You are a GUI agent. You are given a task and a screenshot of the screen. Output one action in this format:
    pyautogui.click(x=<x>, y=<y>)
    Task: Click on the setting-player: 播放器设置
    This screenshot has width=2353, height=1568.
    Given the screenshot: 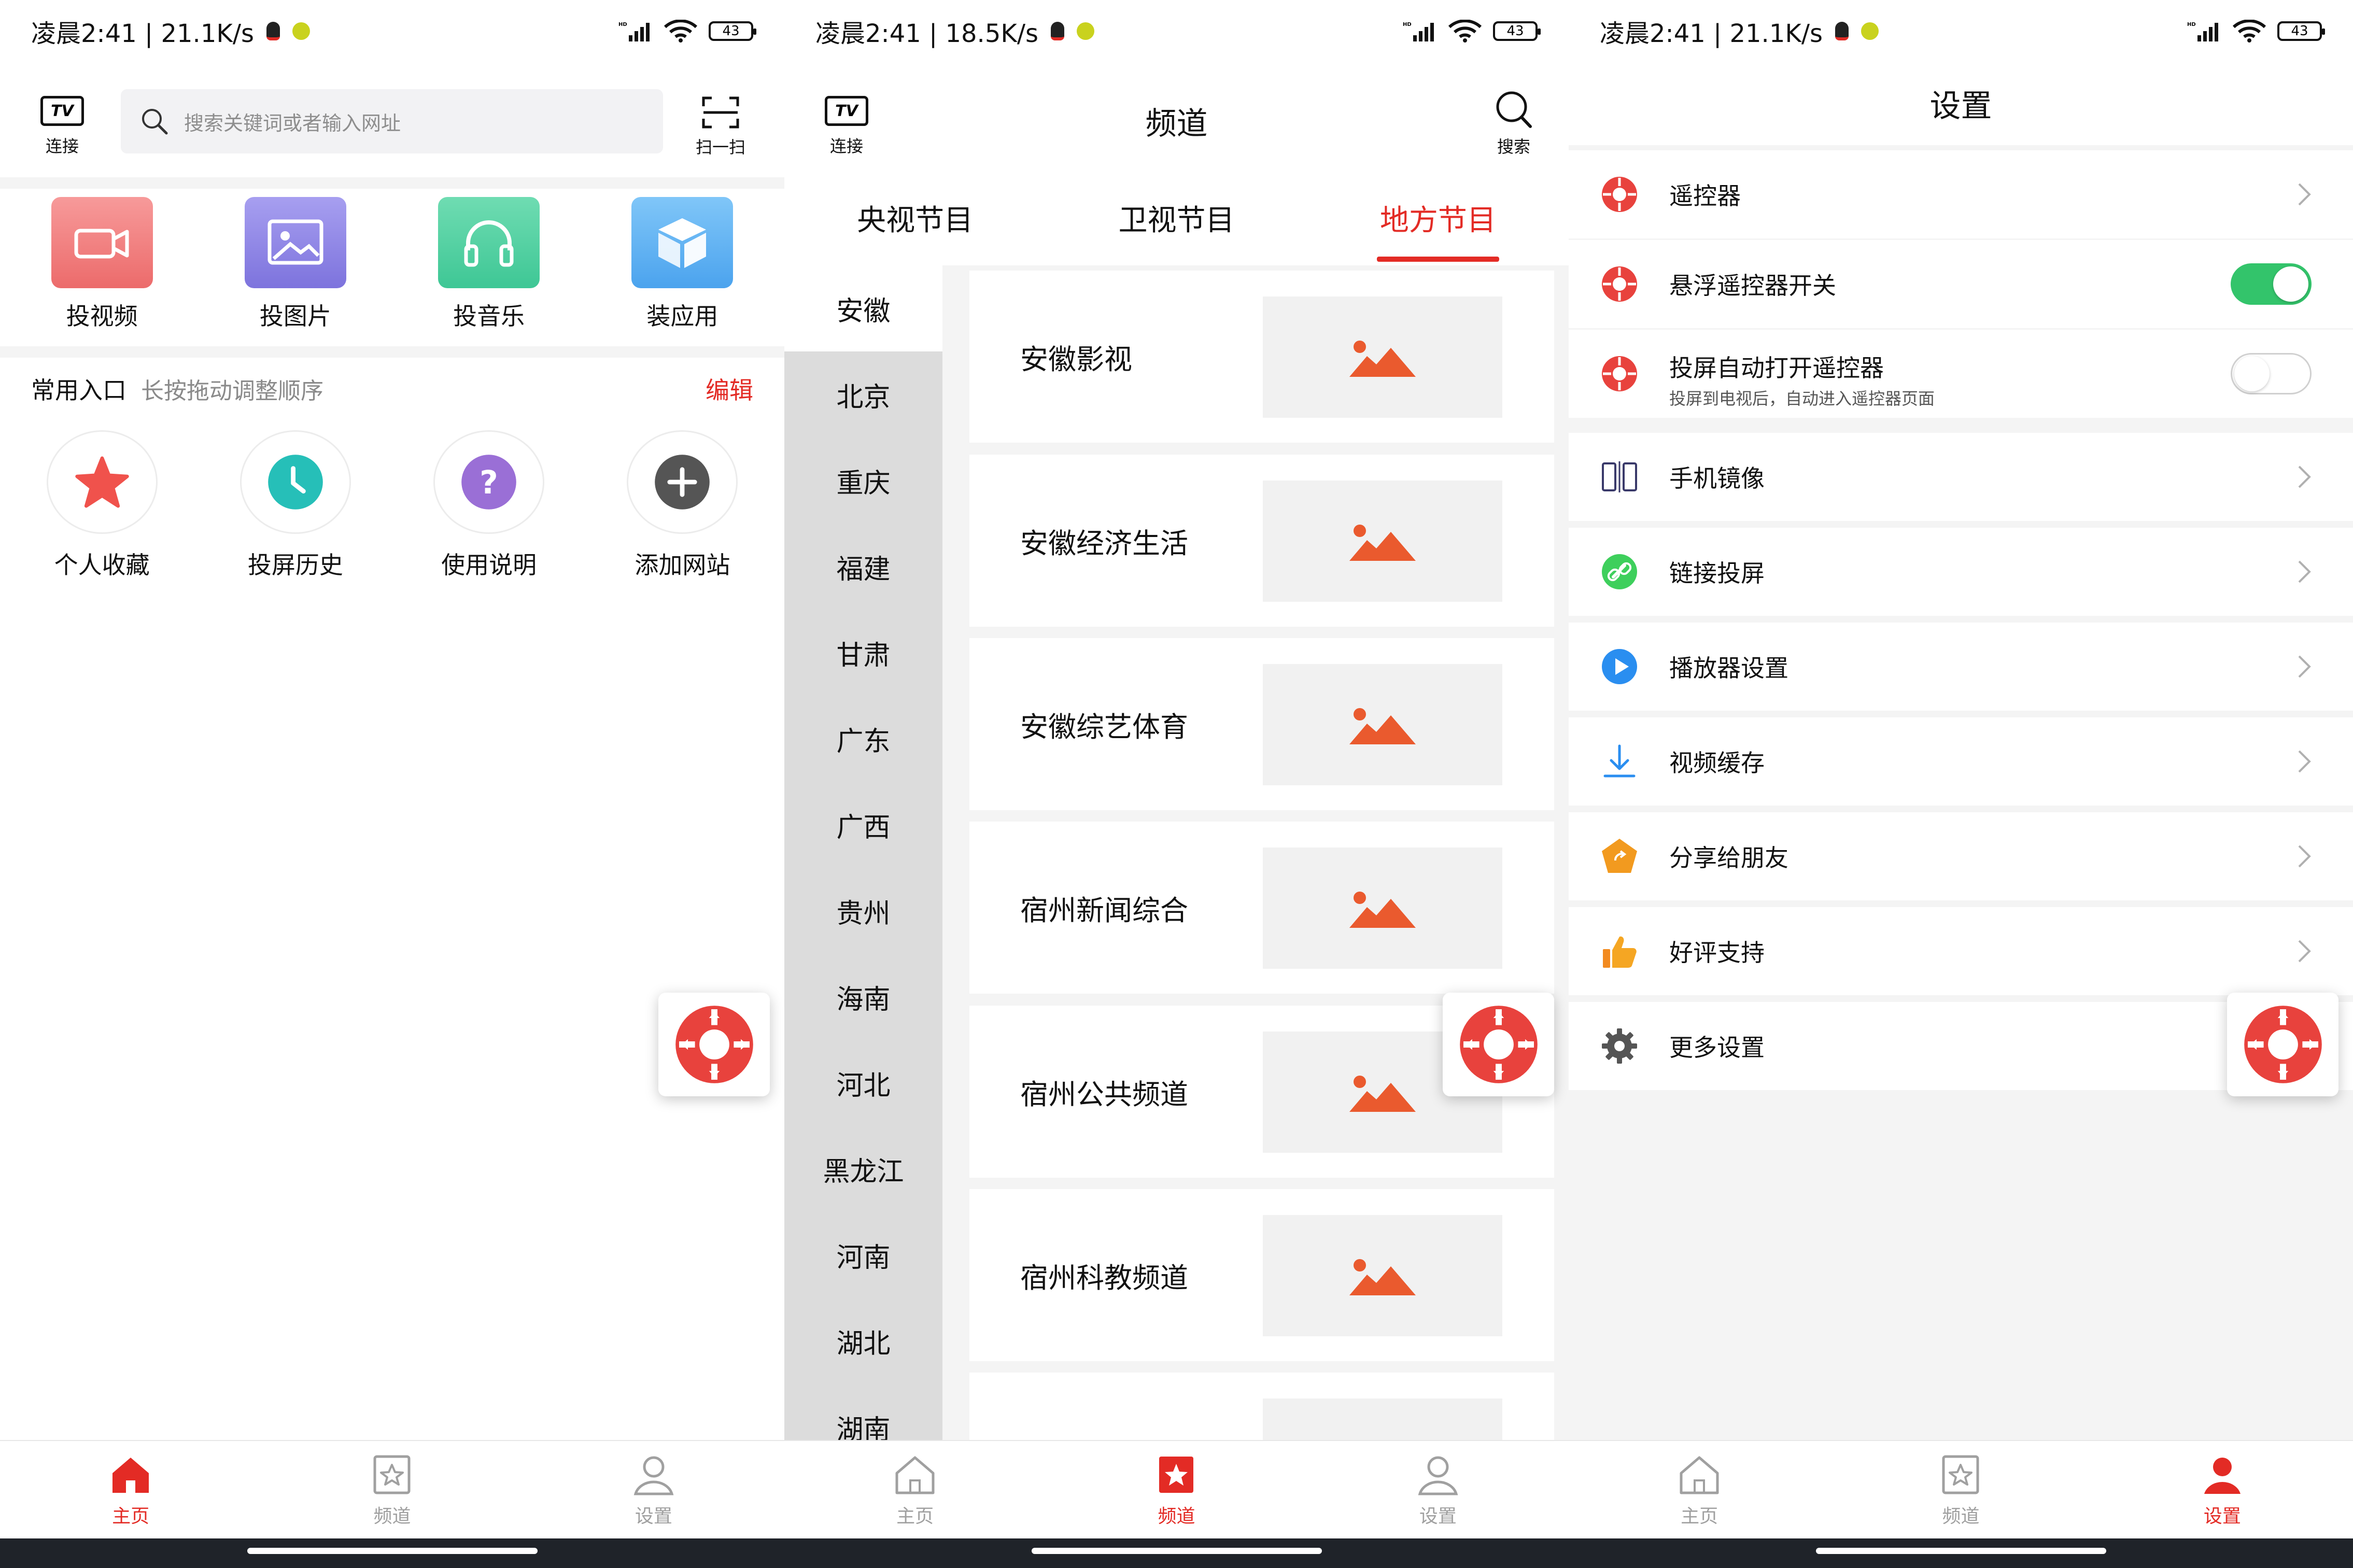 What is the action you would take?
    pyautogui.click(x=1961, y=667)
    